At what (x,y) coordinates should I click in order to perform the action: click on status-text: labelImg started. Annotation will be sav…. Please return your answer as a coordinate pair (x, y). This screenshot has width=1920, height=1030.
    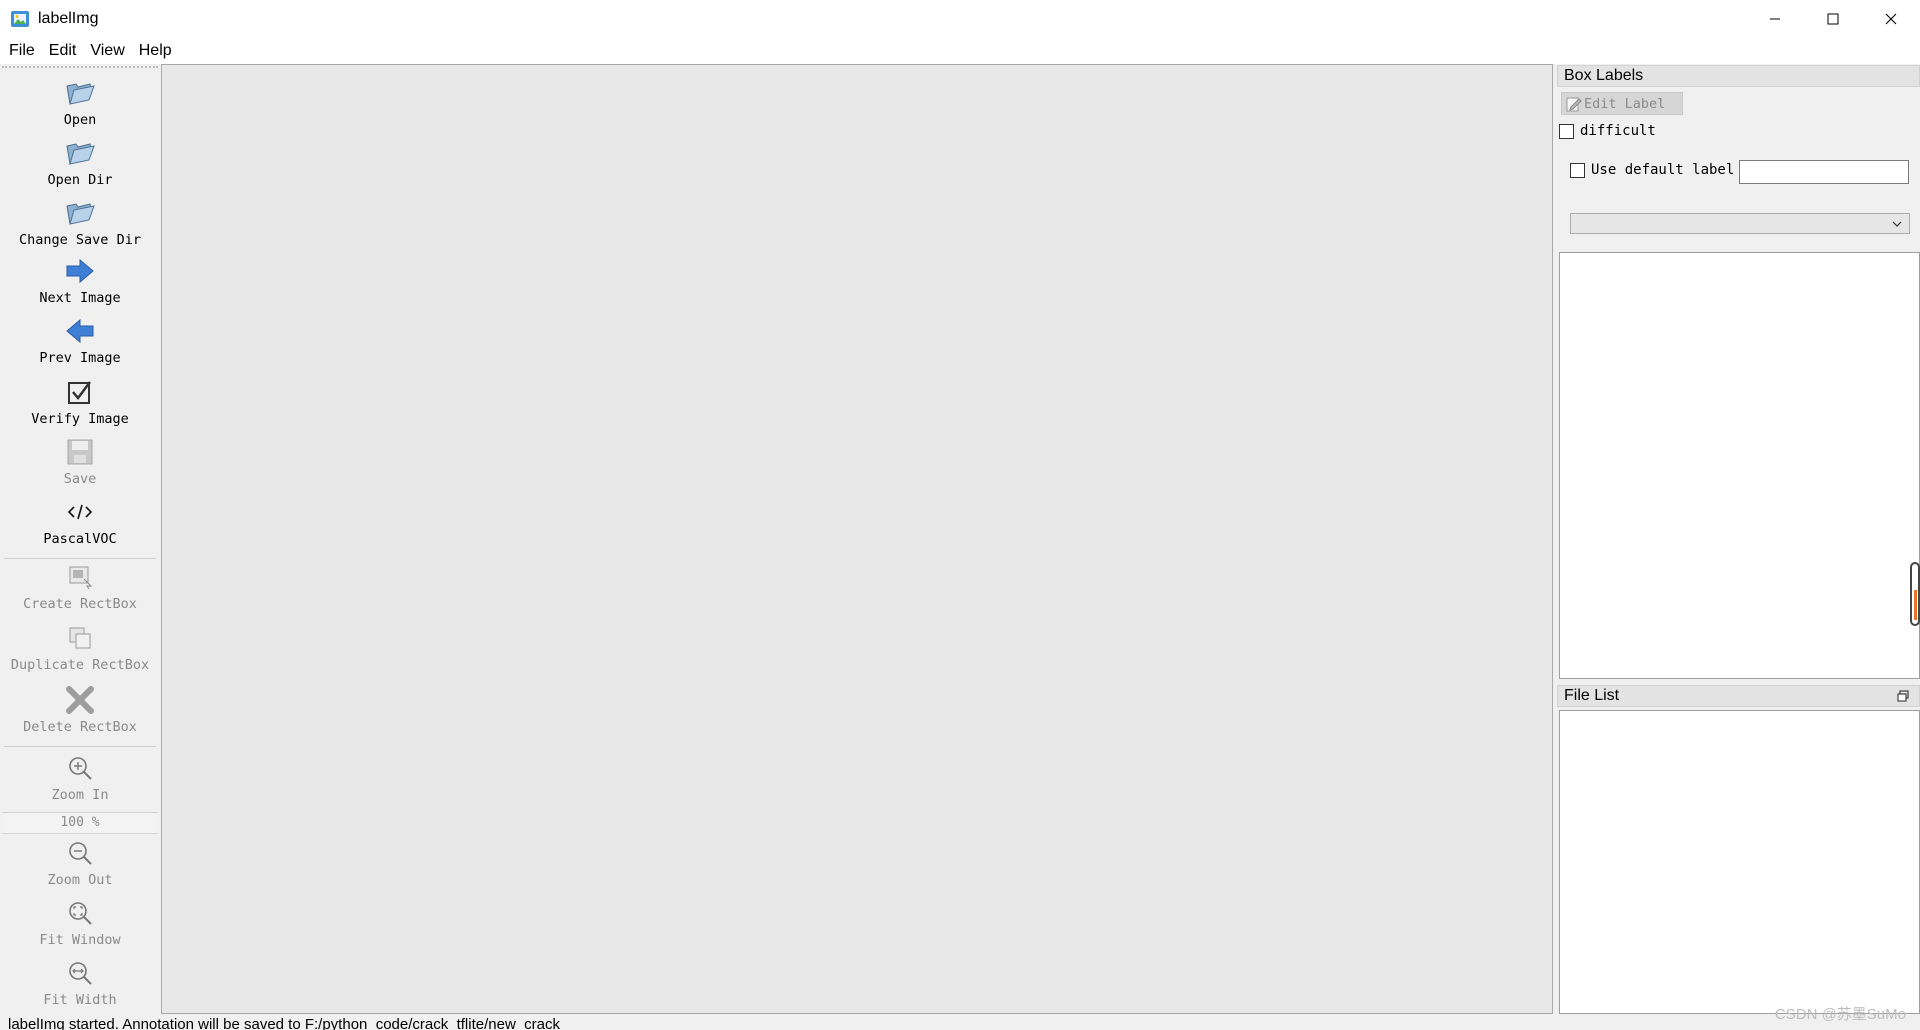
    Looking at the image, I should click on (284, 1023).